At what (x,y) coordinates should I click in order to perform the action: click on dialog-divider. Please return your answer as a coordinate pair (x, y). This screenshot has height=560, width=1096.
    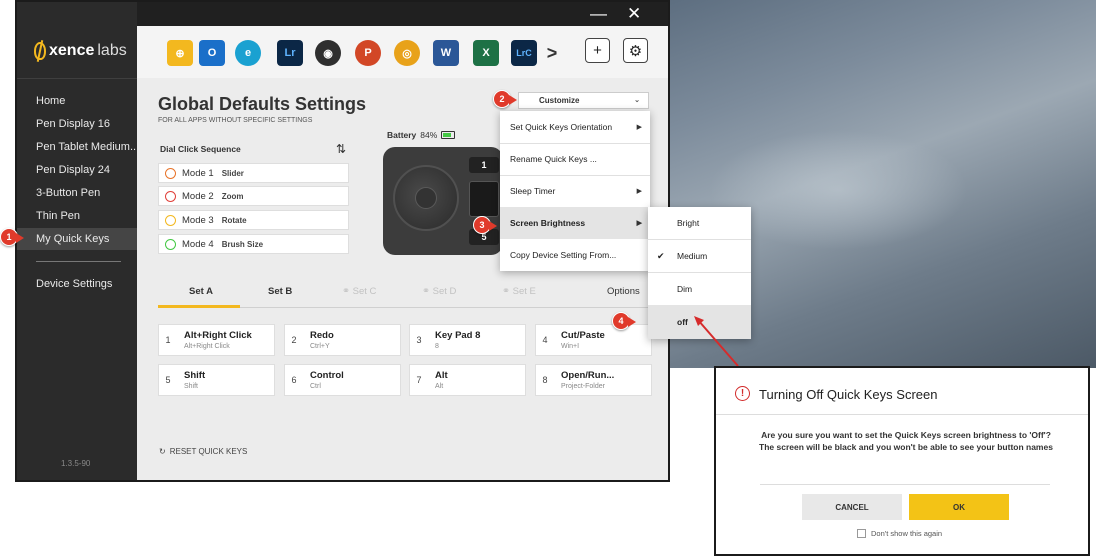
    Looking at the image, I should click on (902, 414).